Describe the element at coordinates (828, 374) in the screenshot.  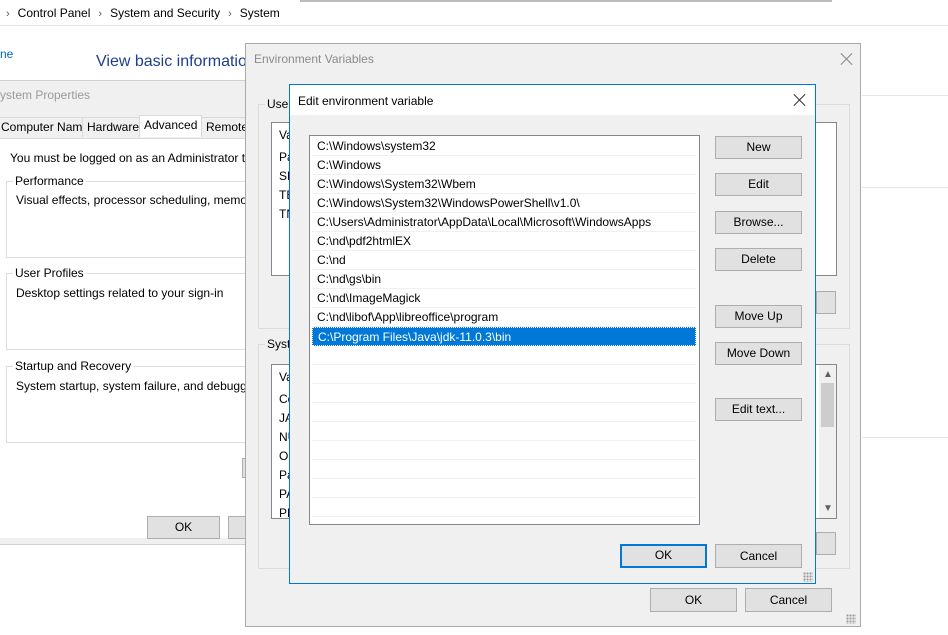
I see `chevron-up-icon: ▲` at that location.